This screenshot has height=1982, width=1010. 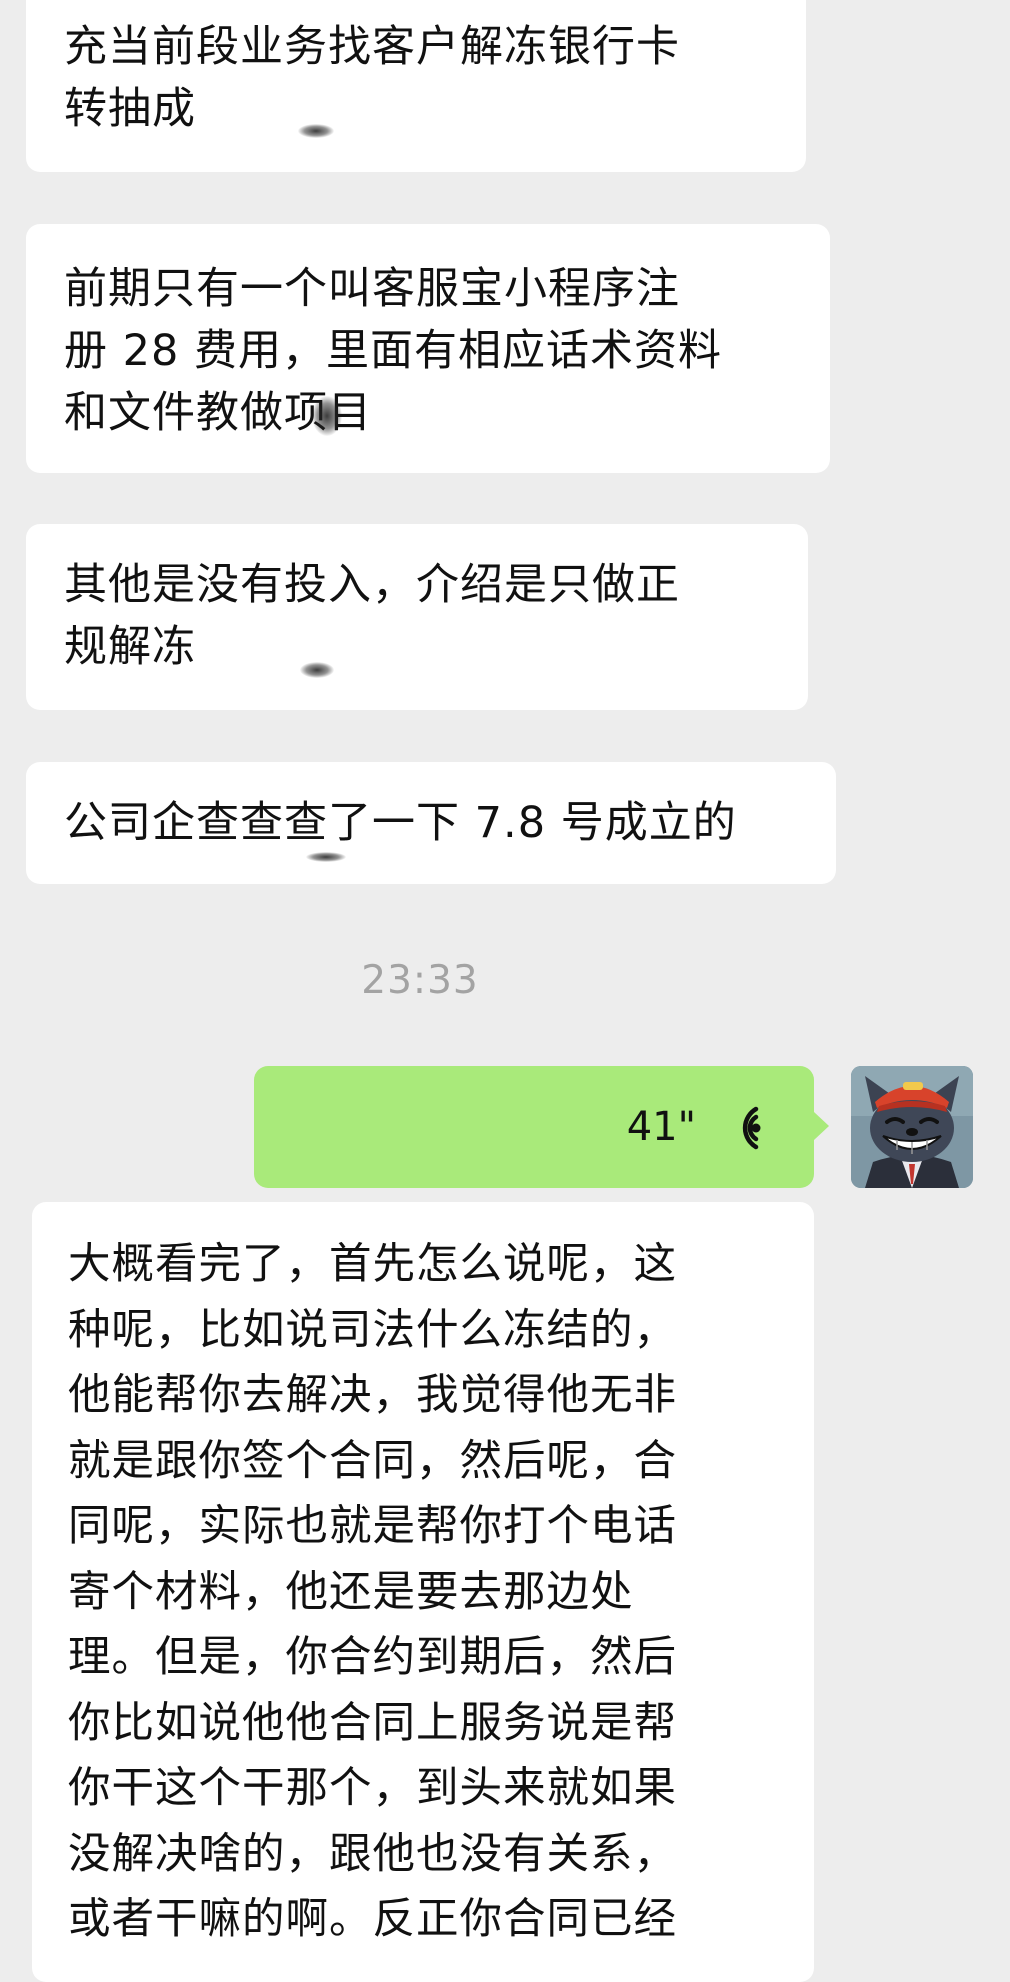 What do you see at coordinates (751, 1128) in the screenshot?
I see `voice-wave-icon` at bounding box center [751, 1128].